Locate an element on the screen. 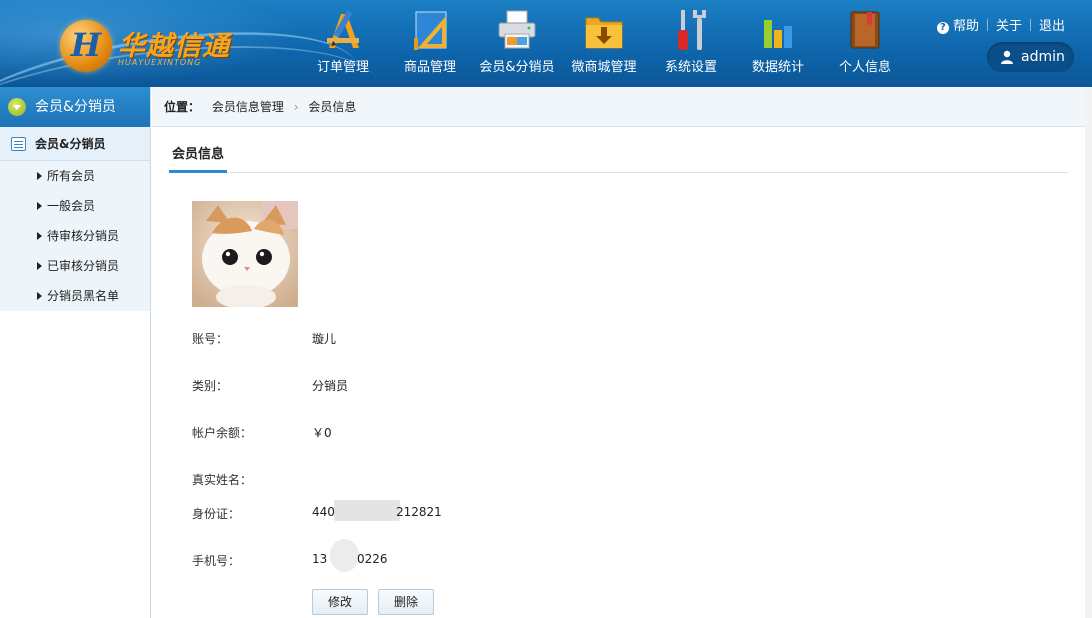  breadcrumb-prefix: 位置： is located at coordinates (182, 107).